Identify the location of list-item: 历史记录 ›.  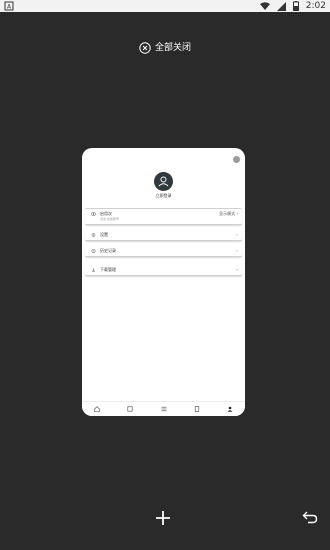
(163, 251).